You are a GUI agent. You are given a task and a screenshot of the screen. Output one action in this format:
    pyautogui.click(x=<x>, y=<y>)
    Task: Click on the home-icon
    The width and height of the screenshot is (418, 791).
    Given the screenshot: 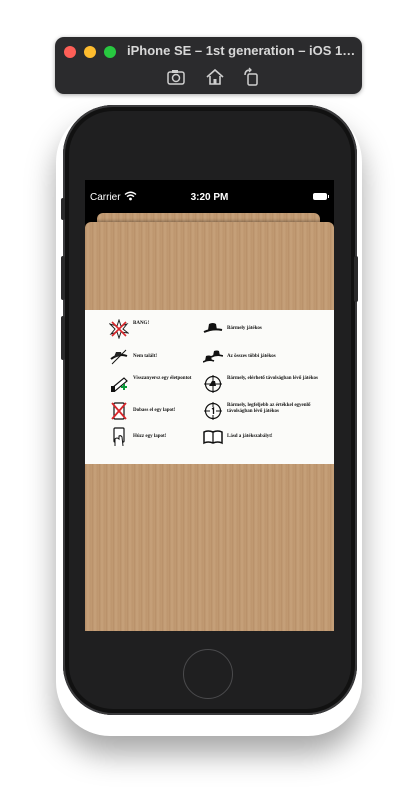 What is the action you would take?
    pyautogui.click(x=215, y=77)
    